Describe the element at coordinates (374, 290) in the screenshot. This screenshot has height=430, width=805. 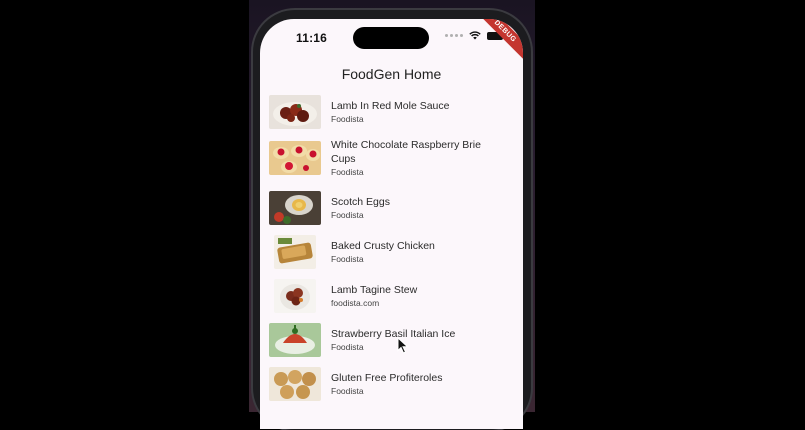
I see `recipe-name: Lamb Tagine Stew` at that location.